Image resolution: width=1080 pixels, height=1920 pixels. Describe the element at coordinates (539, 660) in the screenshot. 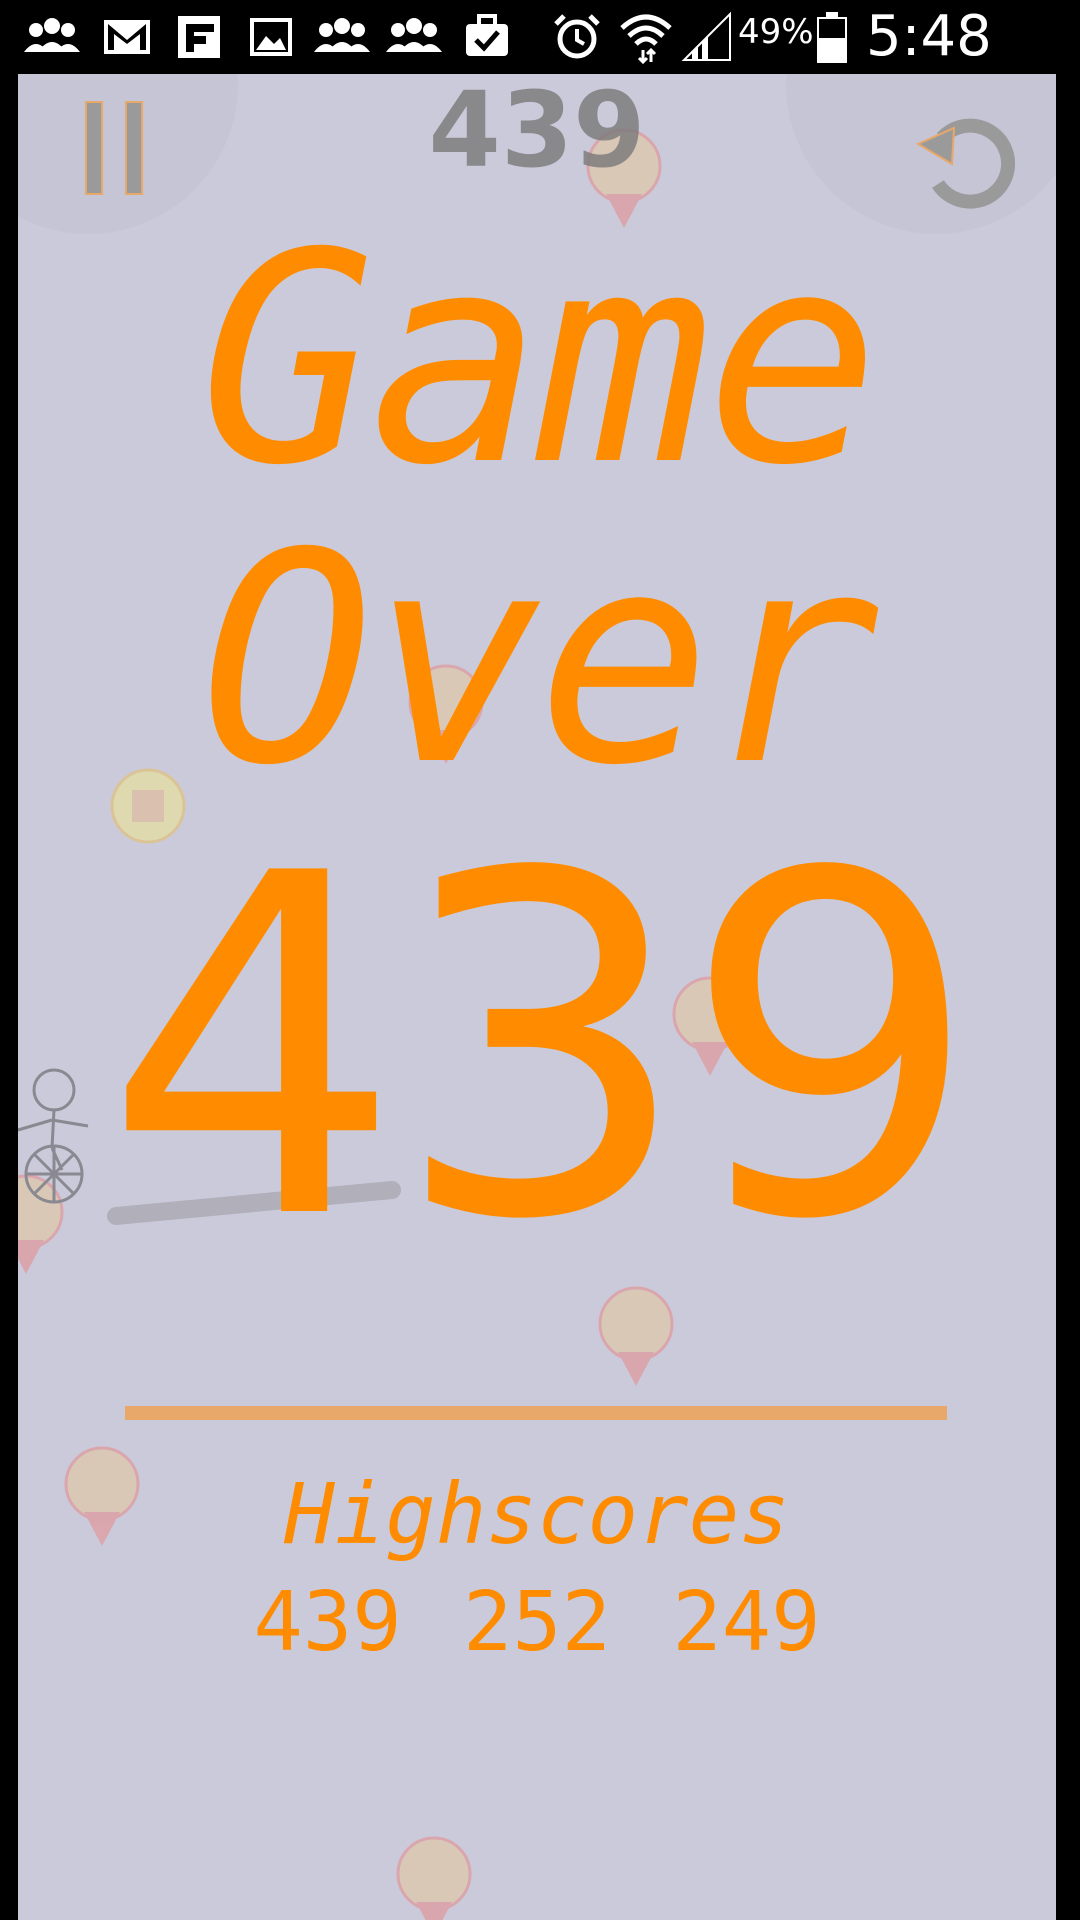

I see `game-over-title-line2: Over` at that location.